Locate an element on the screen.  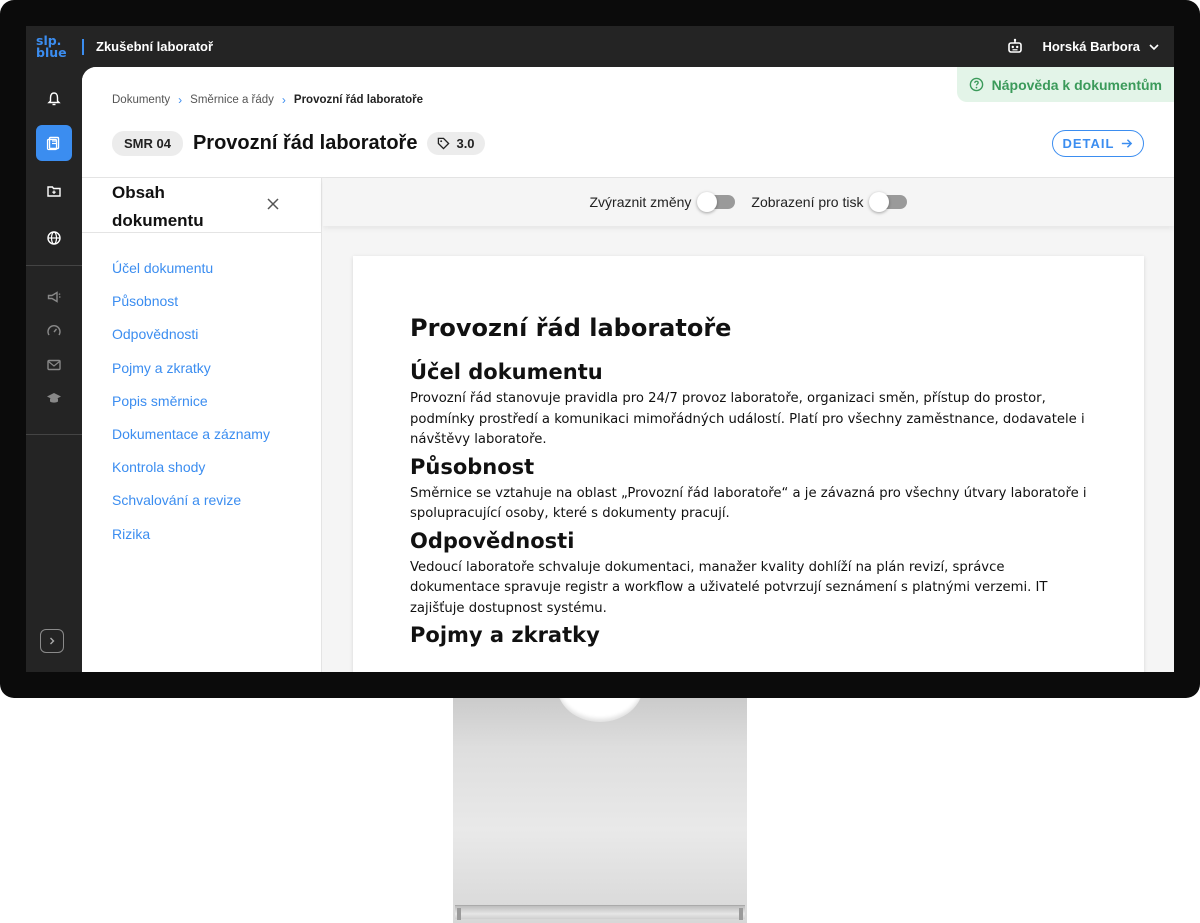
chevron-down-icon is located at coordinates (1154, 47).